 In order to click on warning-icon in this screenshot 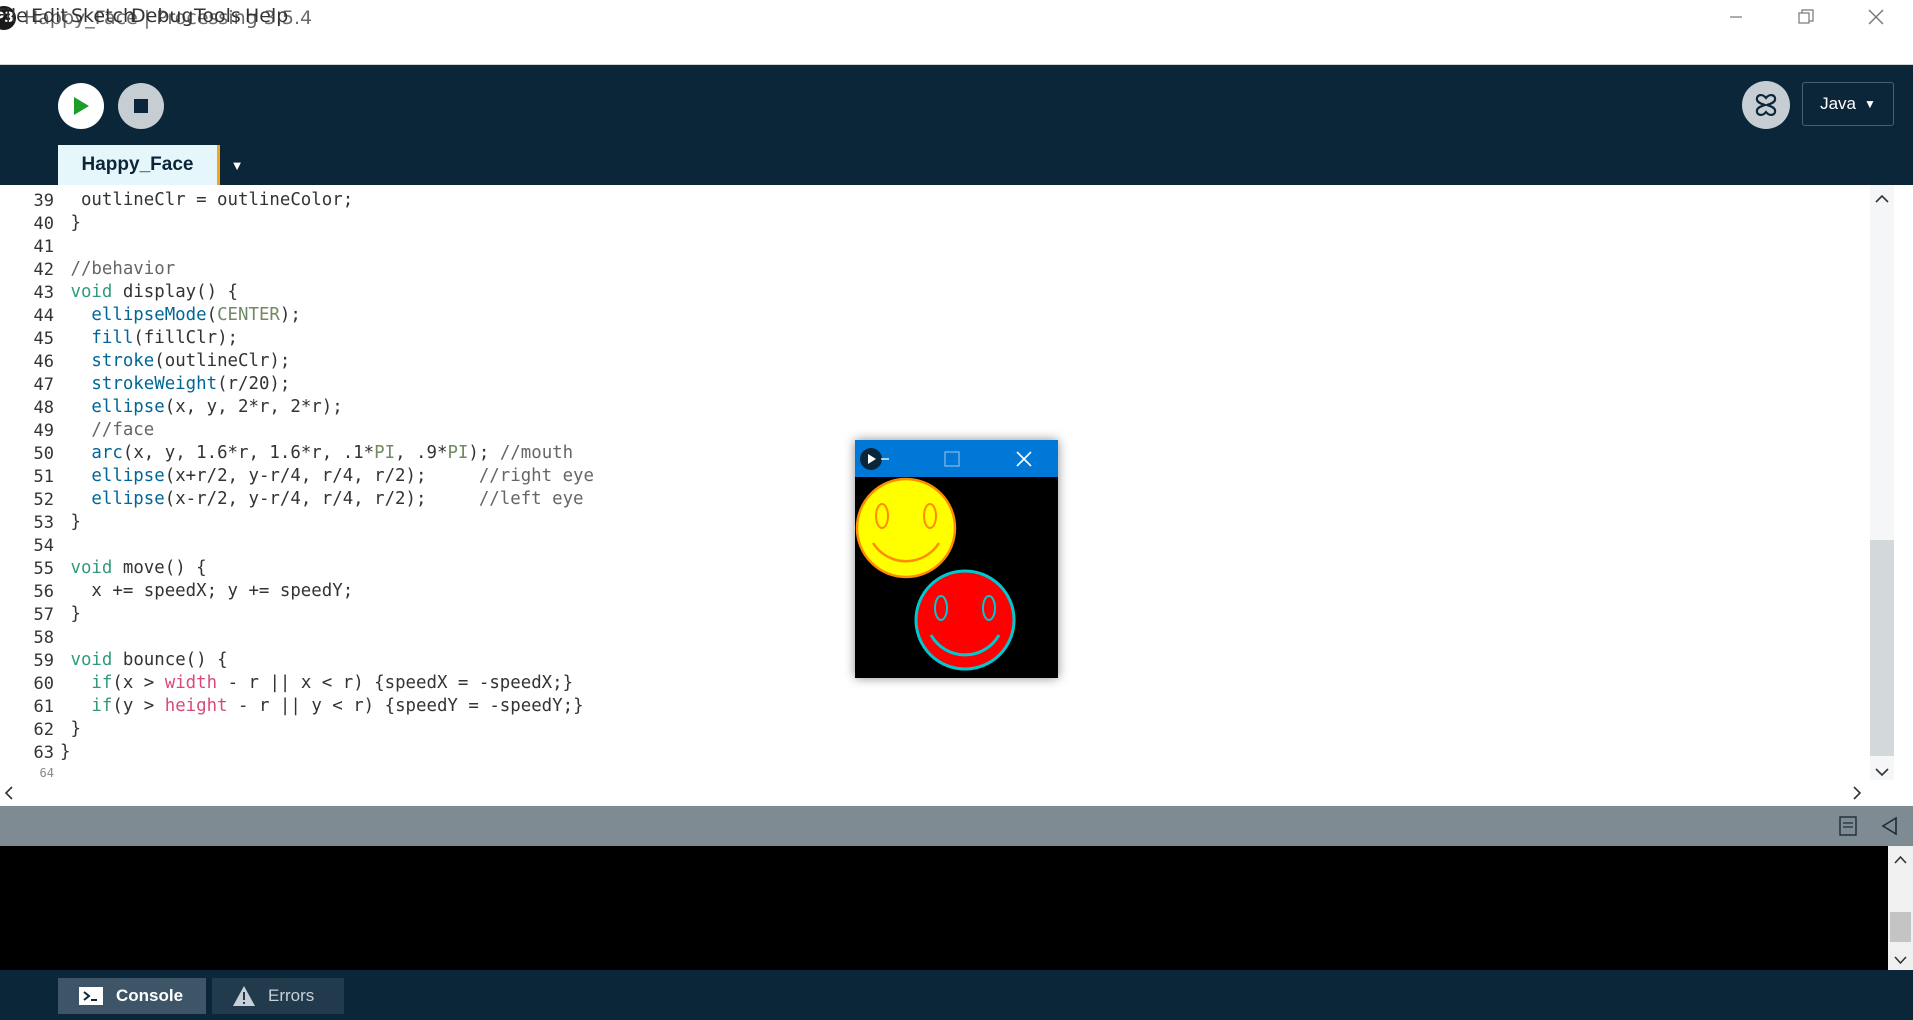, I will do `click(244, 996)`.